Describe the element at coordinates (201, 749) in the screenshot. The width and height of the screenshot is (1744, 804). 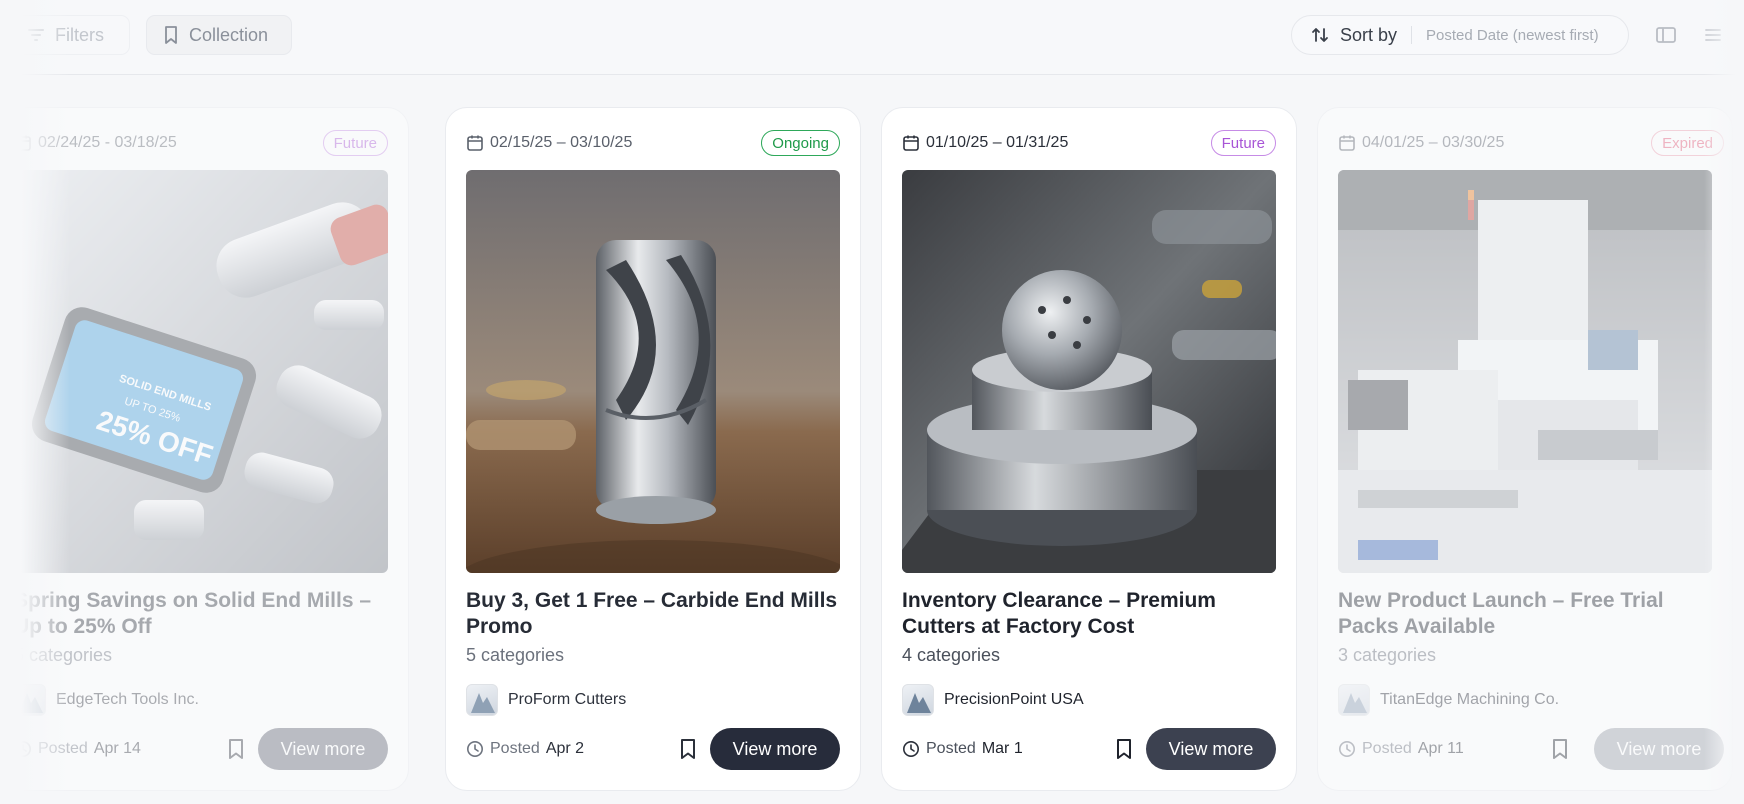
I see `card-footer: Posted Apr 14 View more` at that location.